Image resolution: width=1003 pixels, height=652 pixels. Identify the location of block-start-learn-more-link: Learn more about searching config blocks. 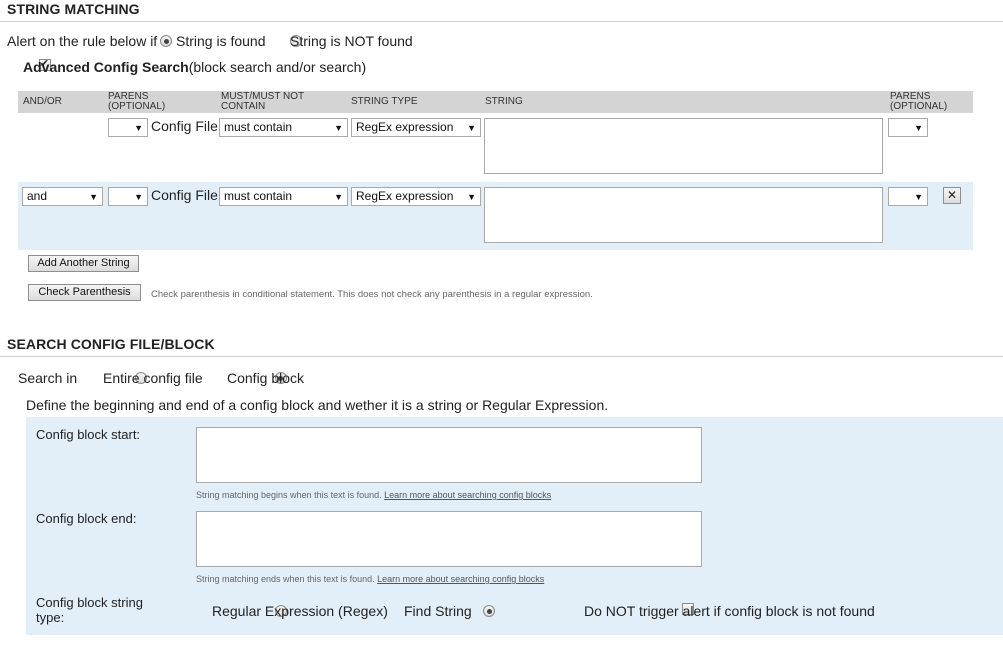
(467, 495).